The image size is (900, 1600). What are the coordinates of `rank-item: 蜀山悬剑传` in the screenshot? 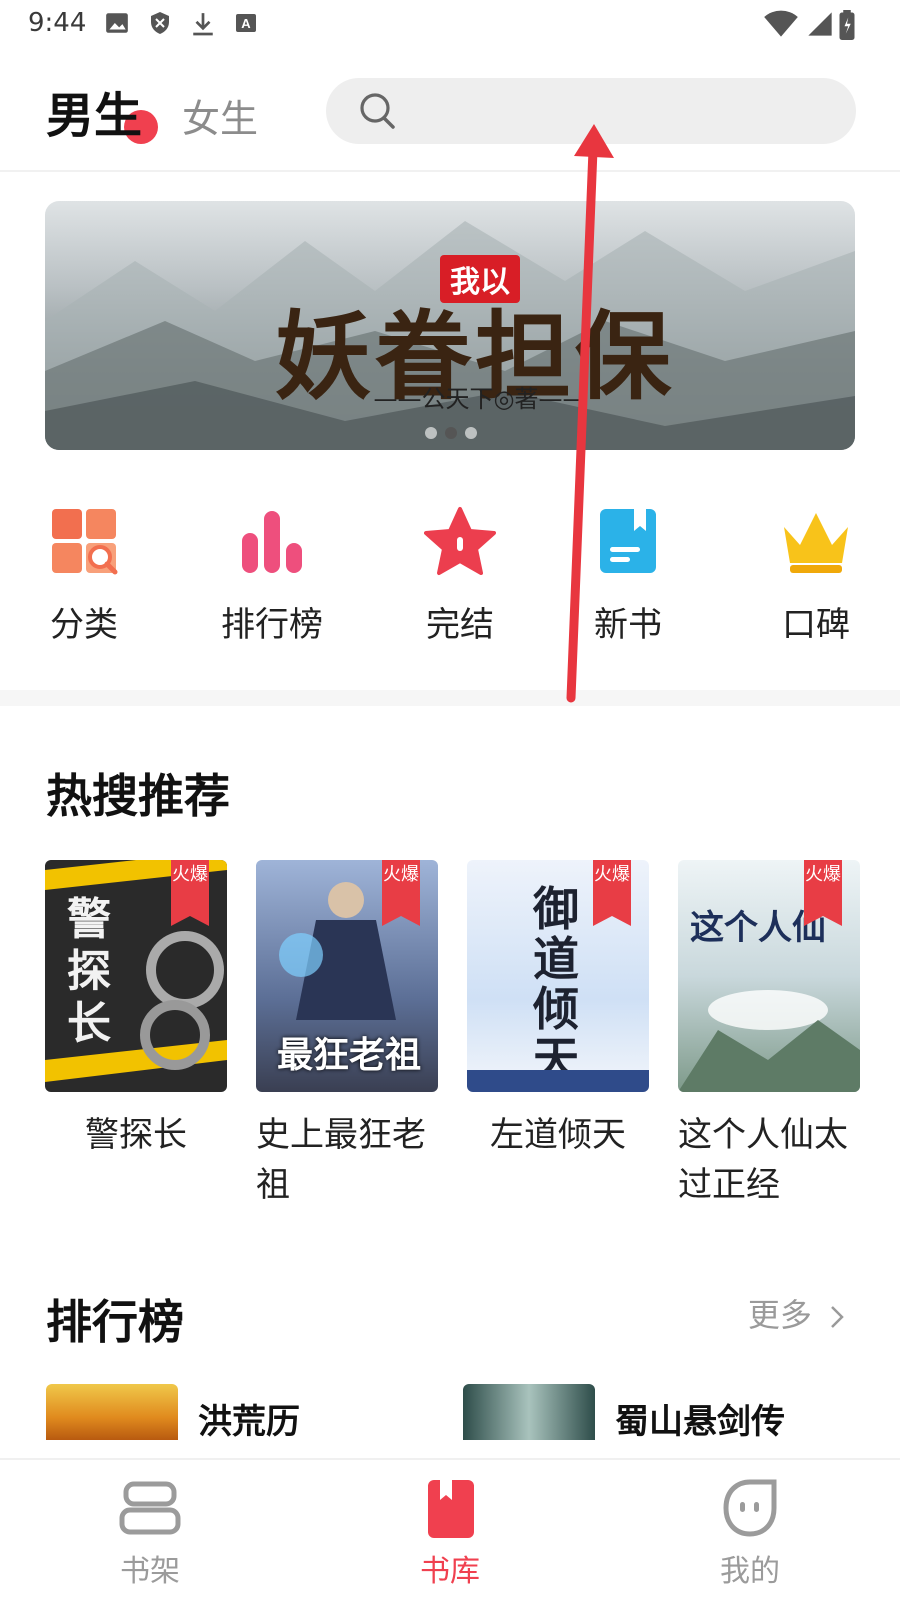 It's located at (663, 1413).